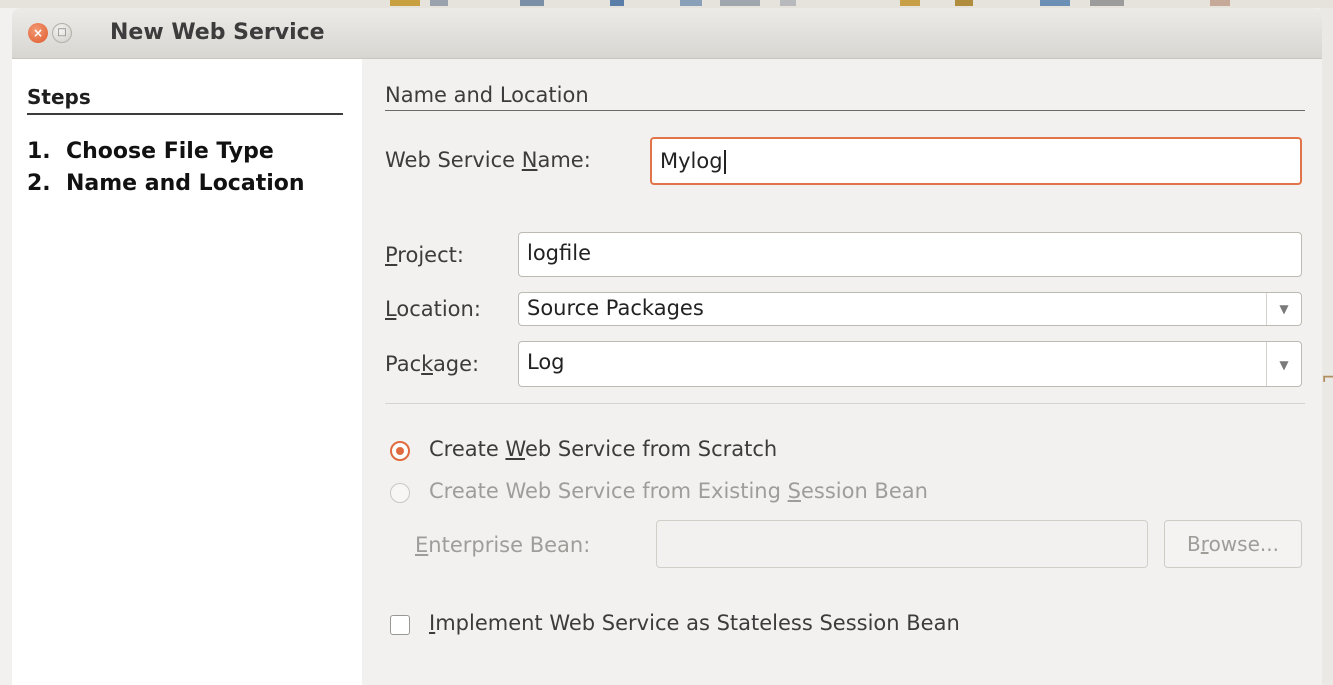 The image size is (1333, 685). Describe the element at coordinates (1327, 378) in the screenshot. I see `background-edge-glyph: ⌐` at that location.